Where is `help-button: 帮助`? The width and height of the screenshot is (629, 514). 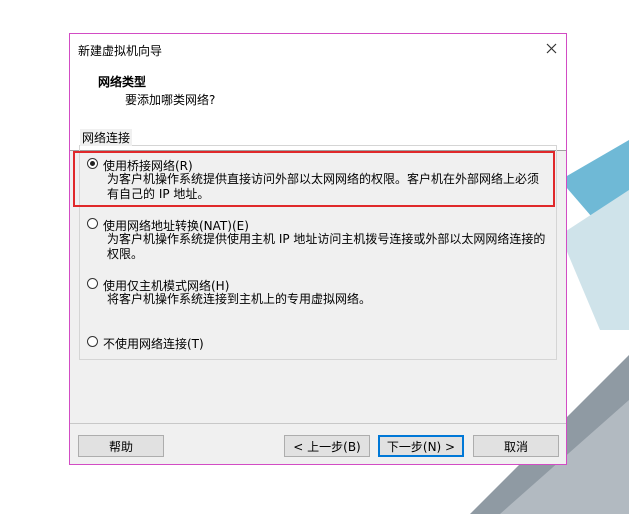
help-button: 帮助 is located at coordinates (121, 446).